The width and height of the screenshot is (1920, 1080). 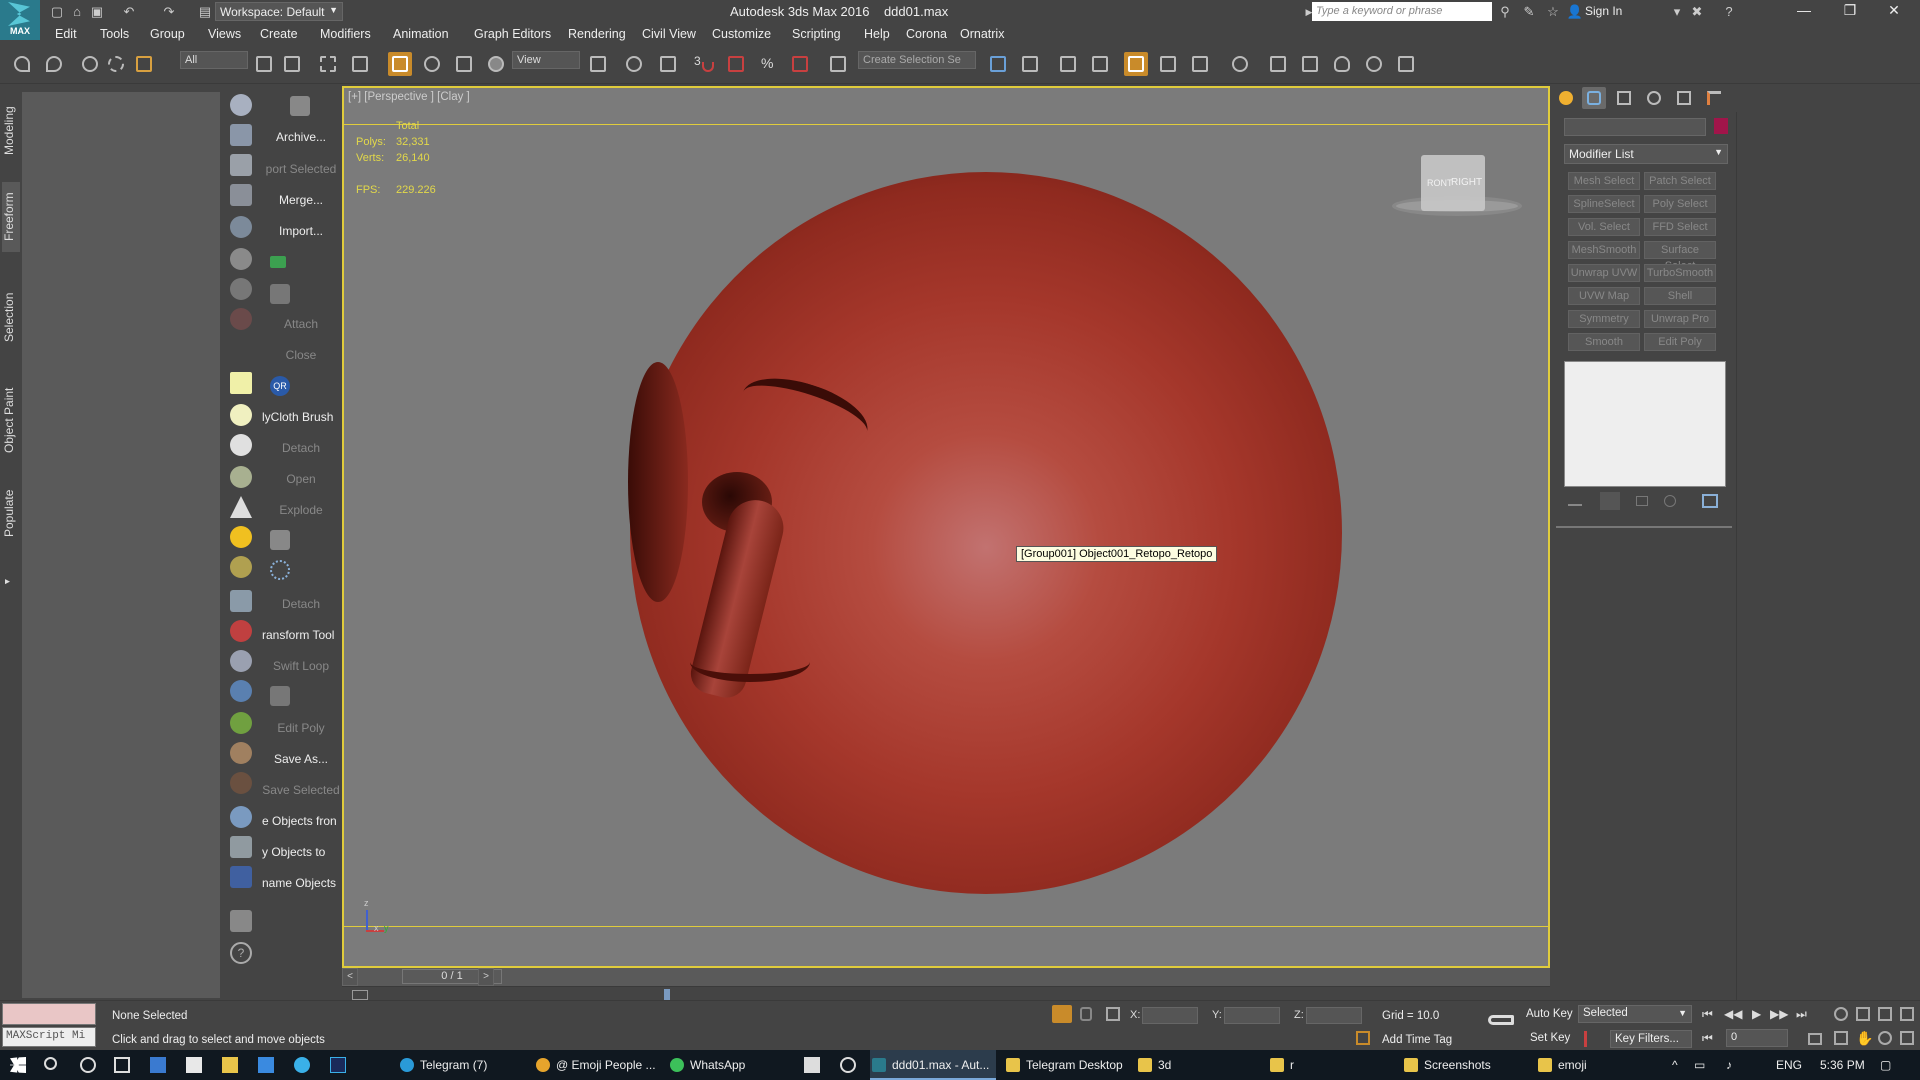 I want to click on properties-icon, so click(x=241, y=921).